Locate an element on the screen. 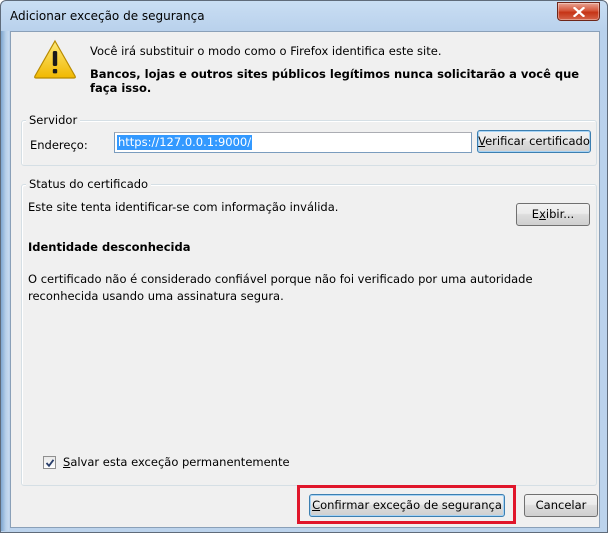 This screenshot has width=610, height=535. view-button-prefix: E is located at coordinates (535, 214).